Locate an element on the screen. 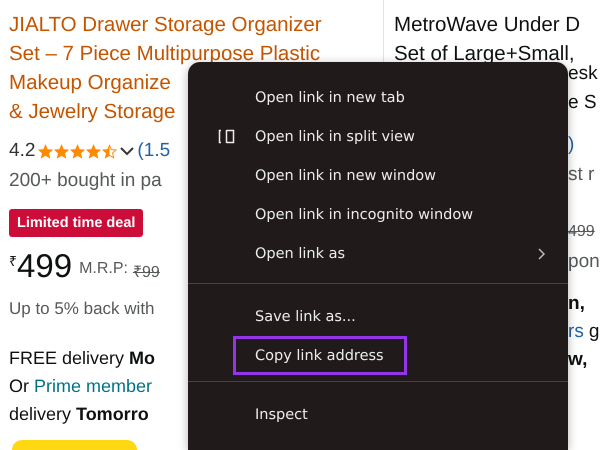  product-text: n, is located at coordinates (576, 304).